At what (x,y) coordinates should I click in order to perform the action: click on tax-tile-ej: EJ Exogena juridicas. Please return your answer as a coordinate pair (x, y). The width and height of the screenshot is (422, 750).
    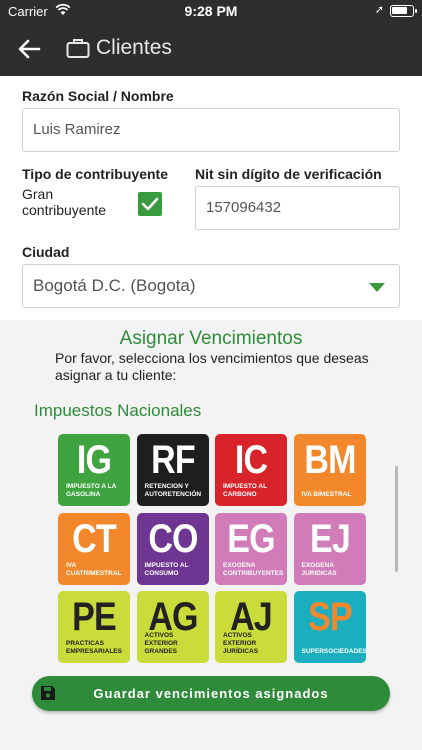
    Looking at the image, I should click on (329, 548).